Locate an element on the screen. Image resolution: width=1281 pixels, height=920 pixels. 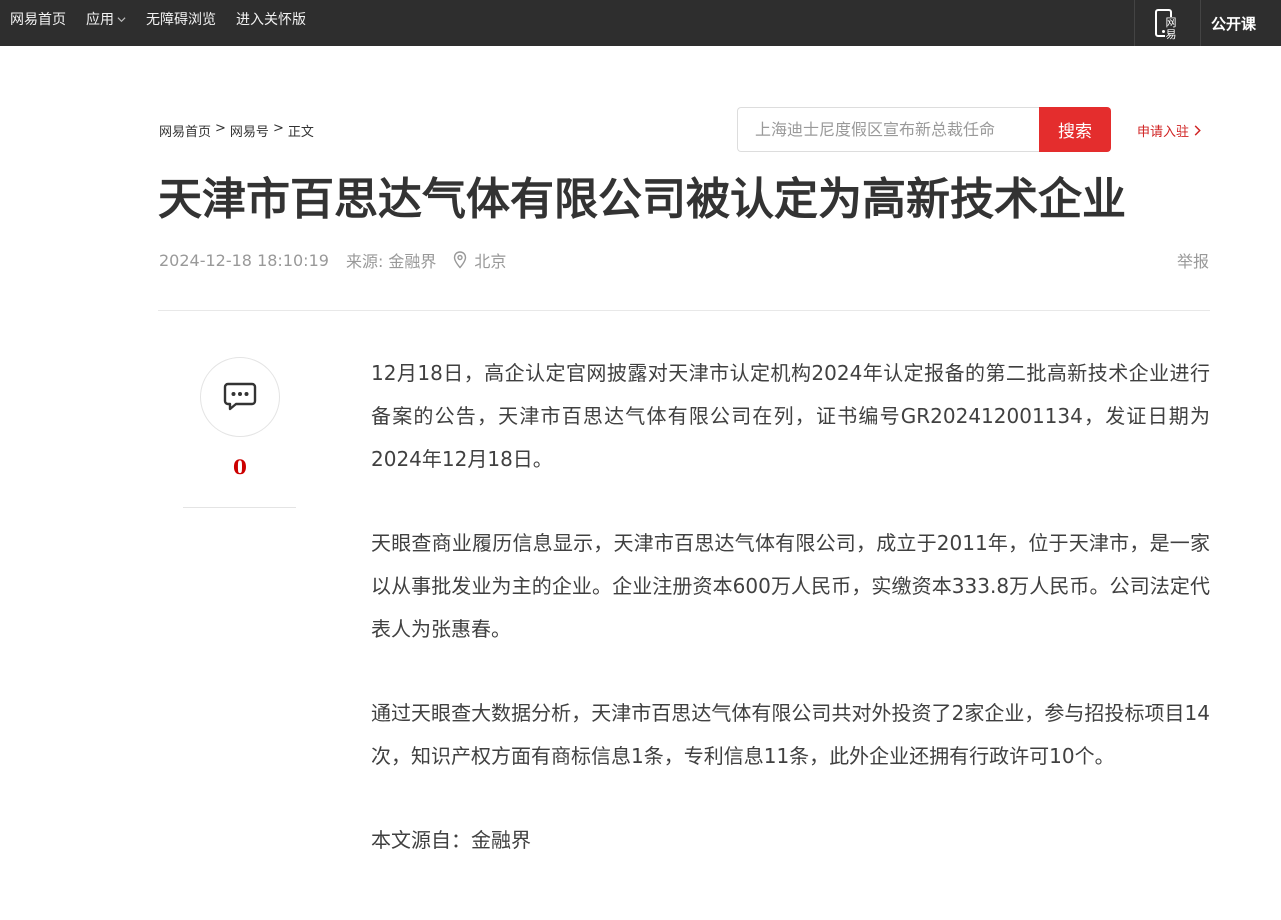
search-input is located at coordinates (888, 129).